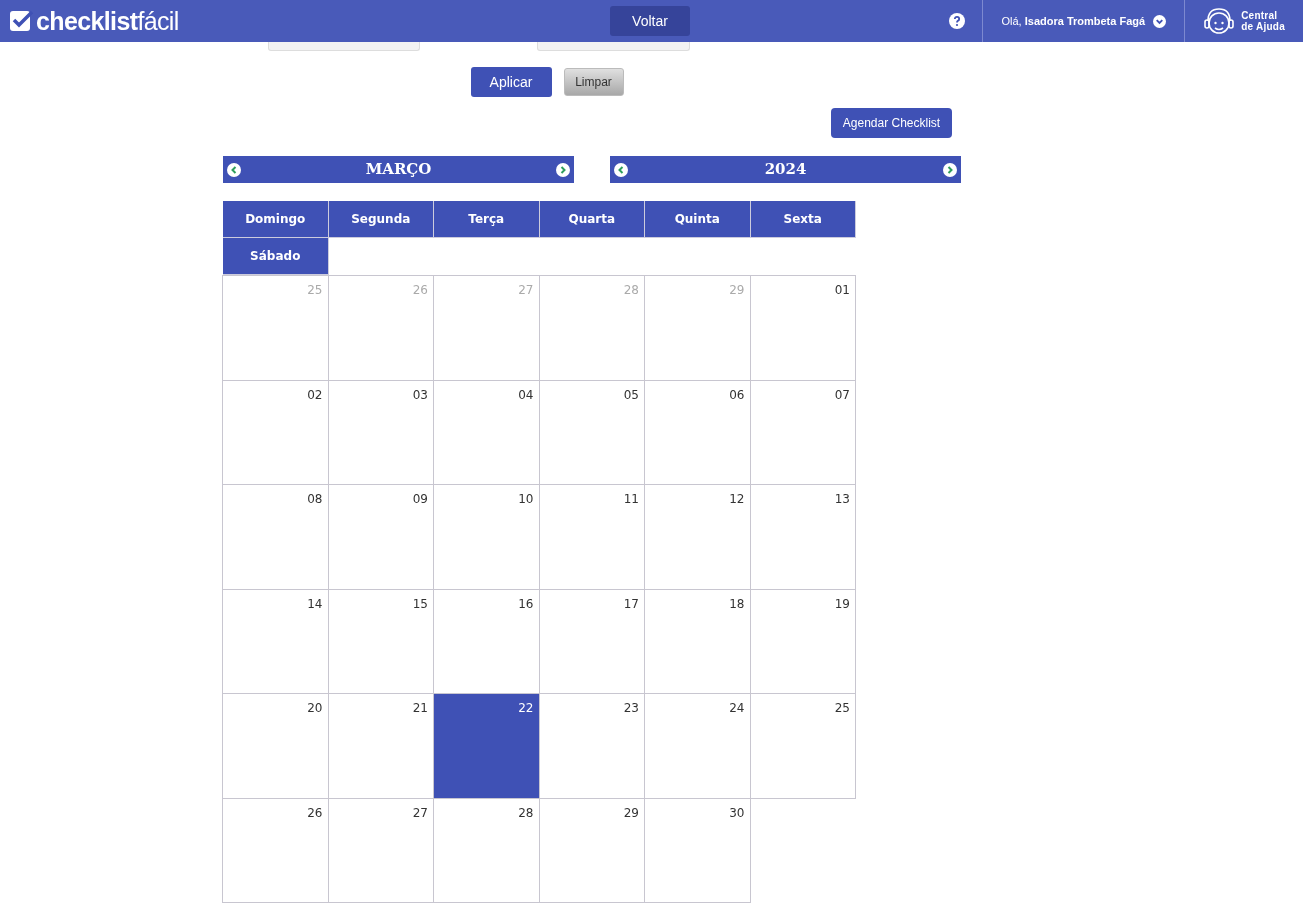  Describe the element at coordinates (107, 21) in the screenshot. I see `logo-text: checklistfácil` at that location.